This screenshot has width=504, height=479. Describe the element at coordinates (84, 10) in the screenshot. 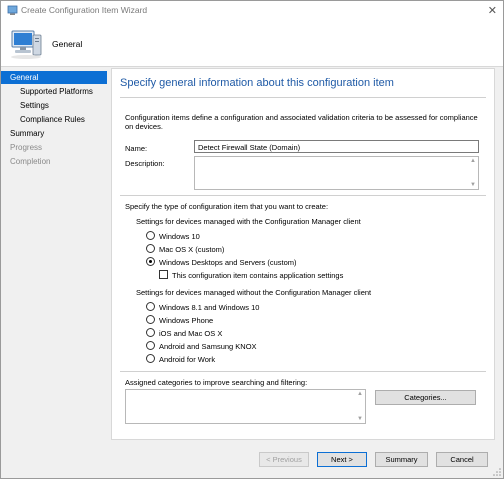

I see `window-title: Create Configuration Item Wizard` at that location.